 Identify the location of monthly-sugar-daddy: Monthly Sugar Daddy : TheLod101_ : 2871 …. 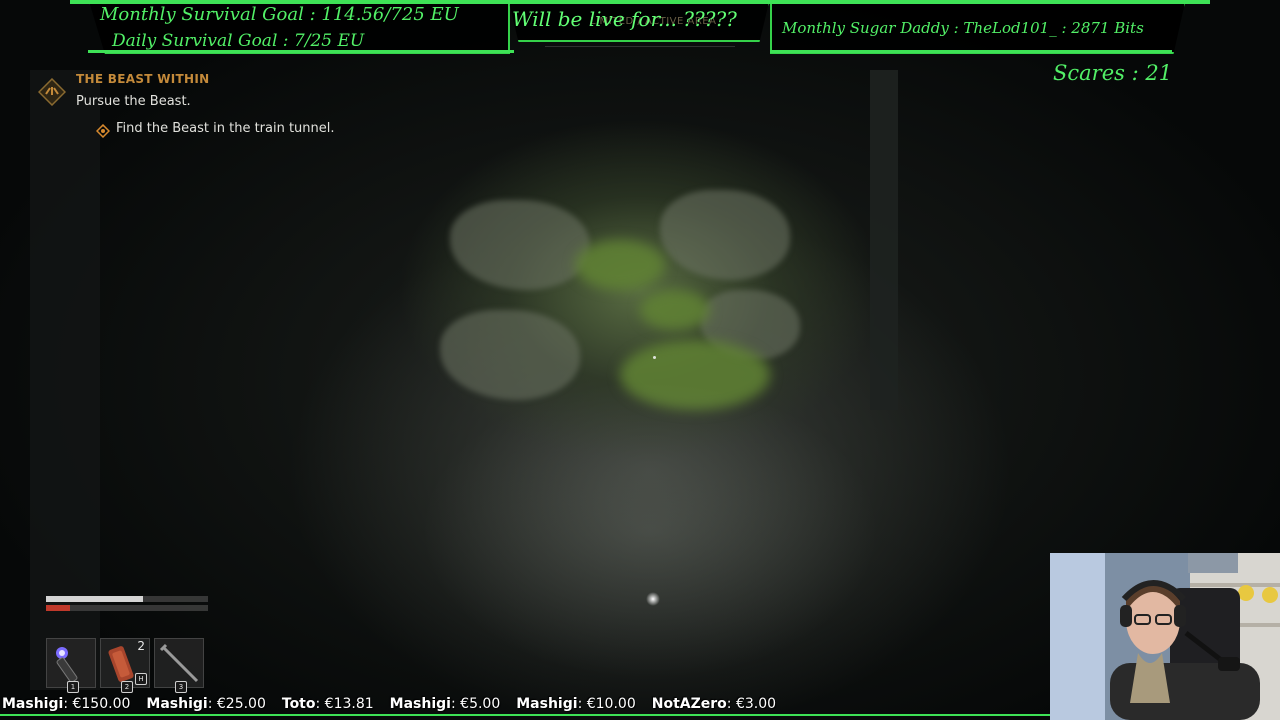
(963, 28).